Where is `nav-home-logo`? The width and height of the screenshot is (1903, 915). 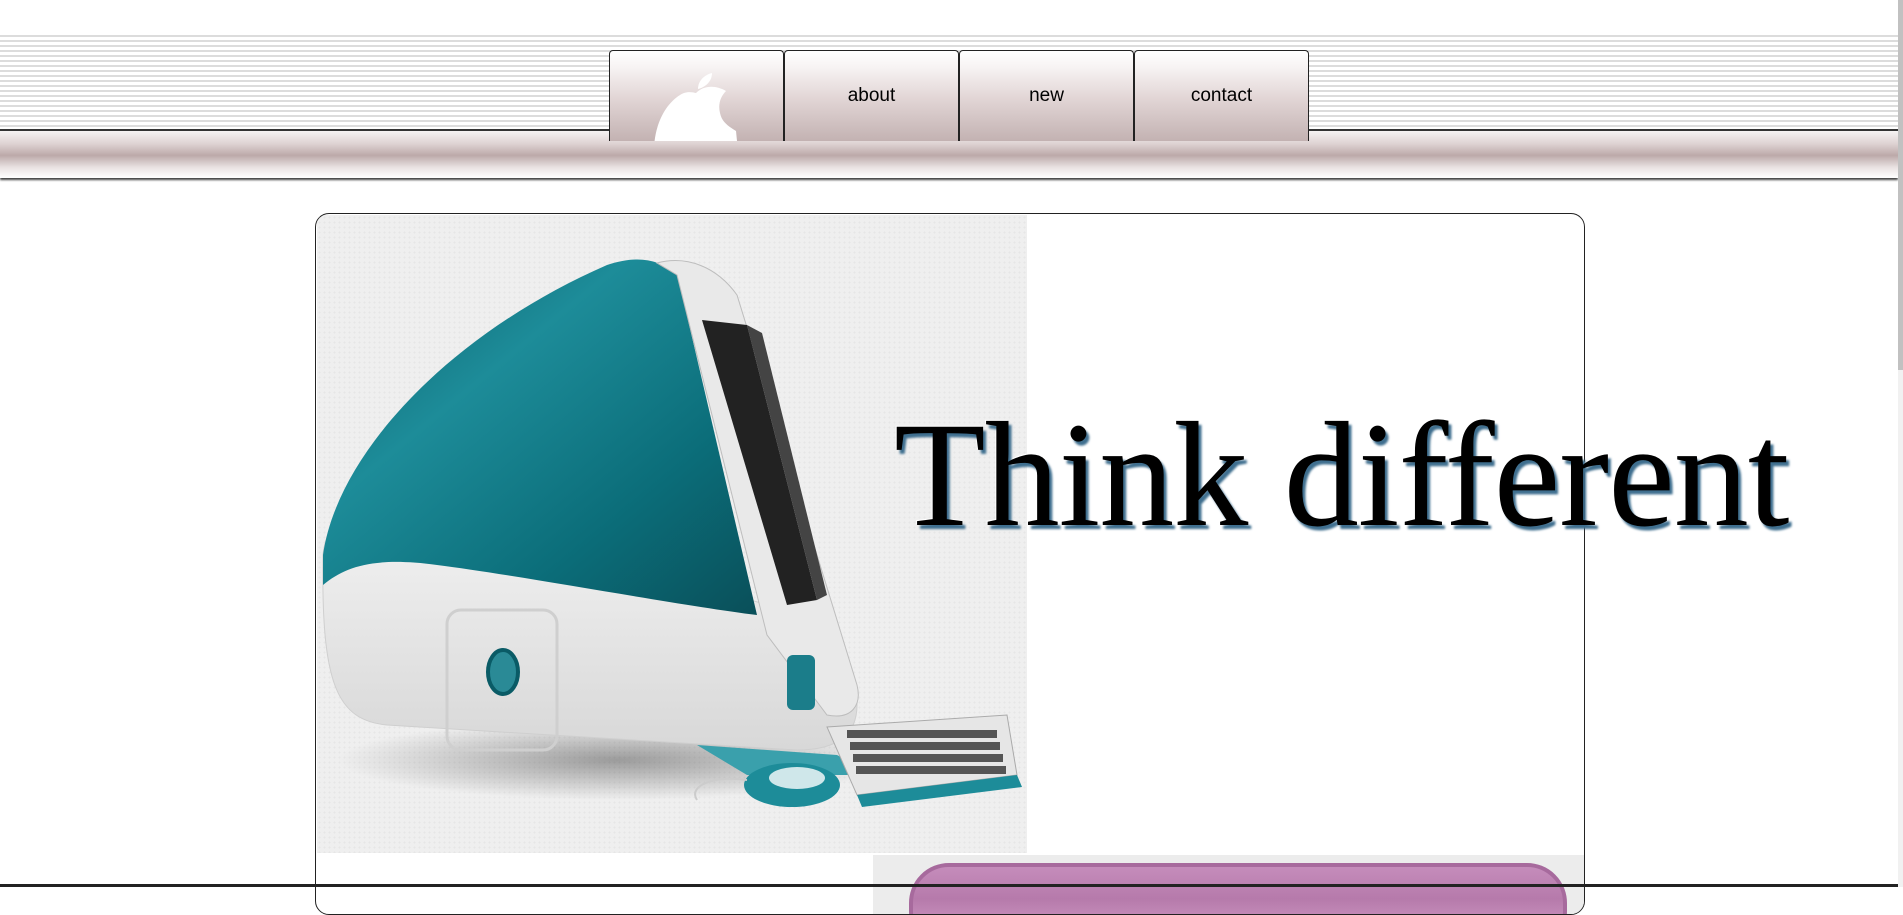 nav-home-logo is located at coordinates (696, 95).